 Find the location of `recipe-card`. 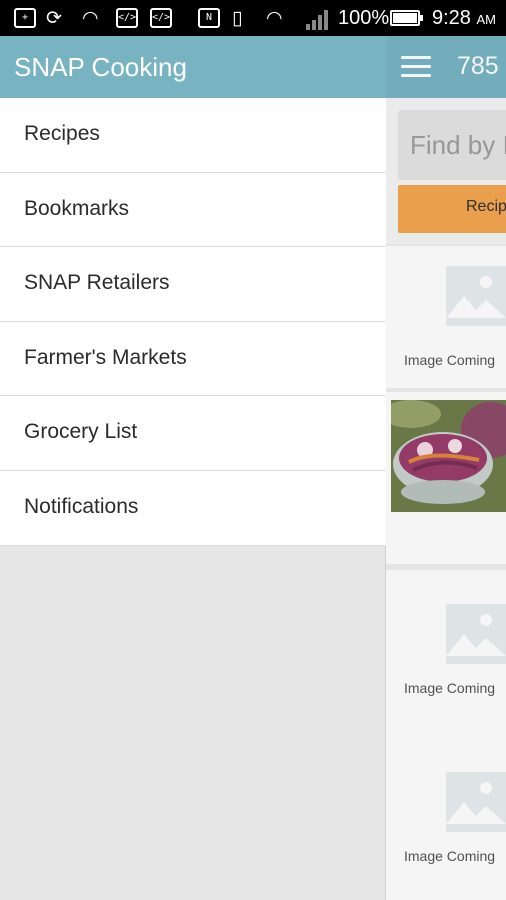

recipe-card is located at coordinates (446, 478).